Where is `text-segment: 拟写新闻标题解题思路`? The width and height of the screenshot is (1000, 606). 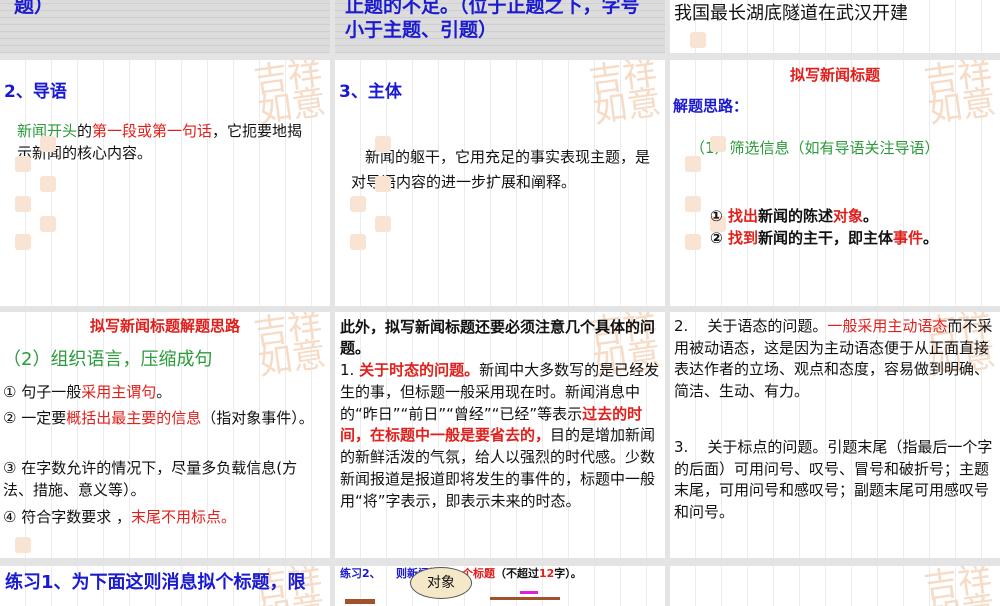
text-segment: 拟写新闻标题解题思路 is located at coordinates (164, 326).